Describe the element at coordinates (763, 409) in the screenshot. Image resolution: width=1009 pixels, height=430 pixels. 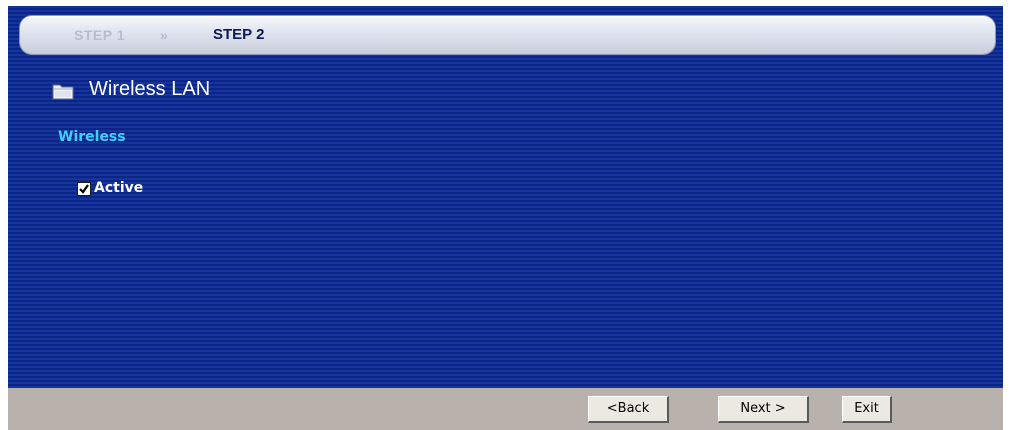
I see `next-button: Next >` at that location.